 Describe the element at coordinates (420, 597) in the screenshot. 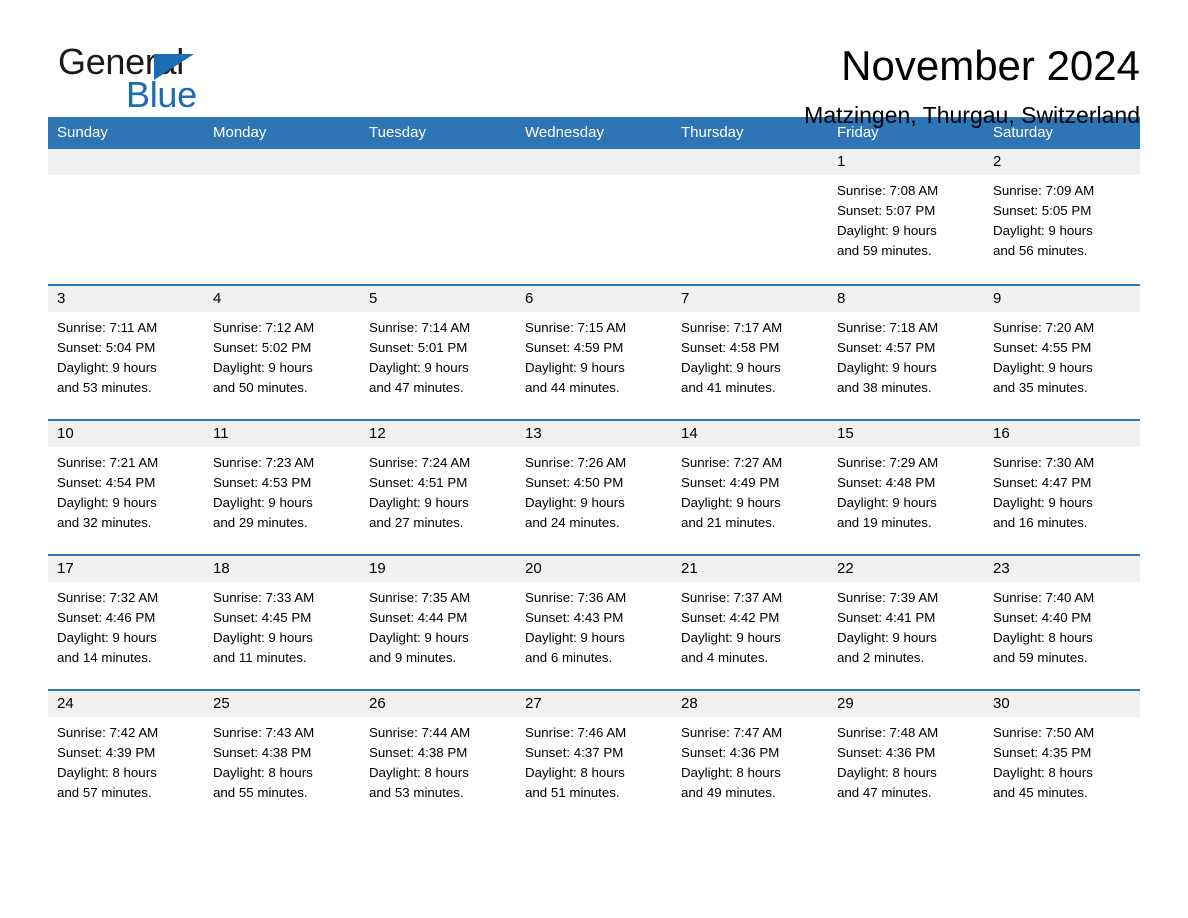

I see `sunrise-text: Sunrise: 7:35 AM` at that location.